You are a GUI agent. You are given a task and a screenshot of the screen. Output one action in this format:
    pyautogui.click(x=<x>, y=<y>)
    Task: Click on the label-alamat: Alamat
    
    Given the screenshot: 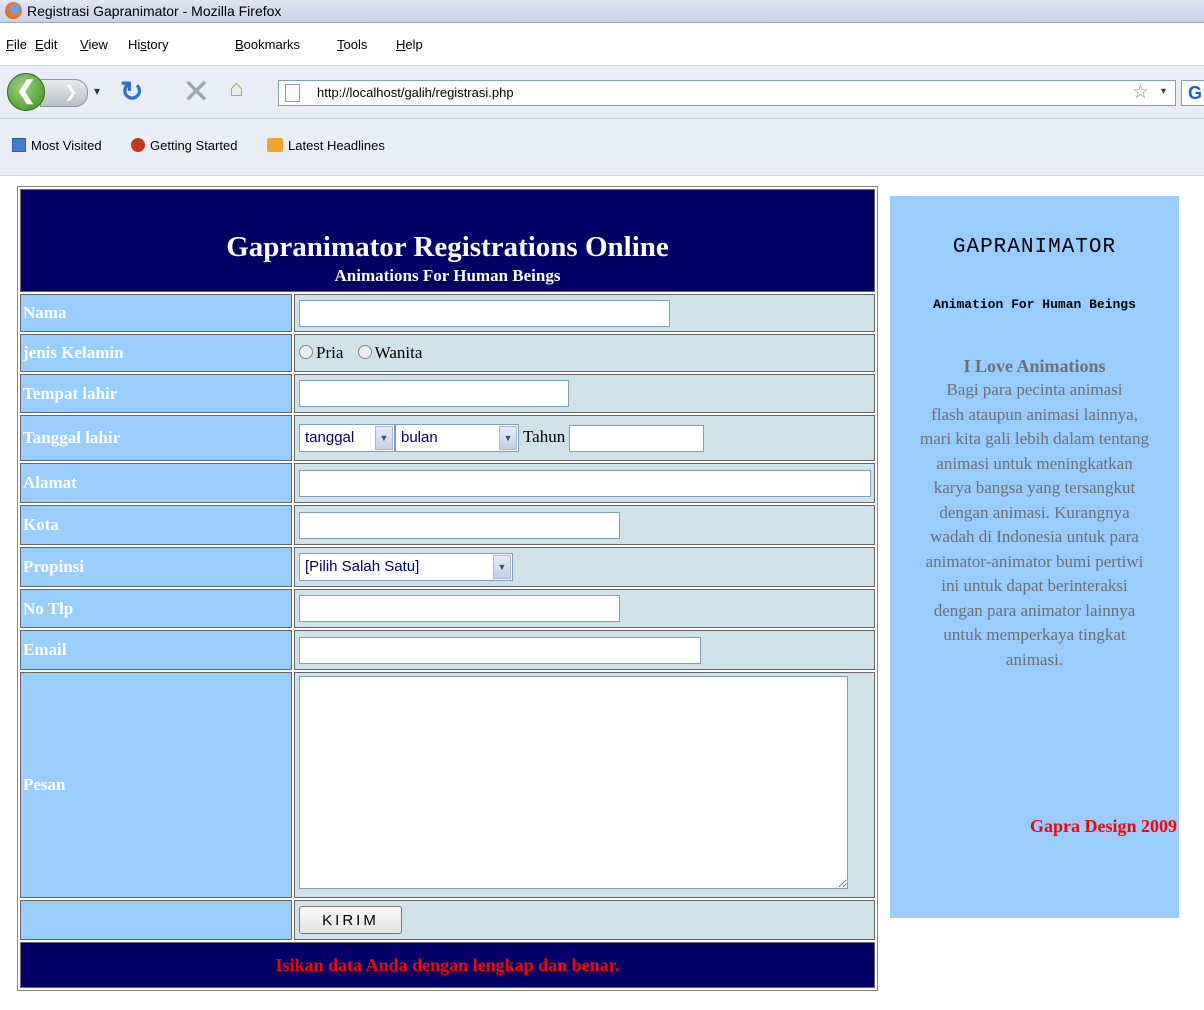 What is the action you would take?
    pyautogui.click(x=156, y=483)
    